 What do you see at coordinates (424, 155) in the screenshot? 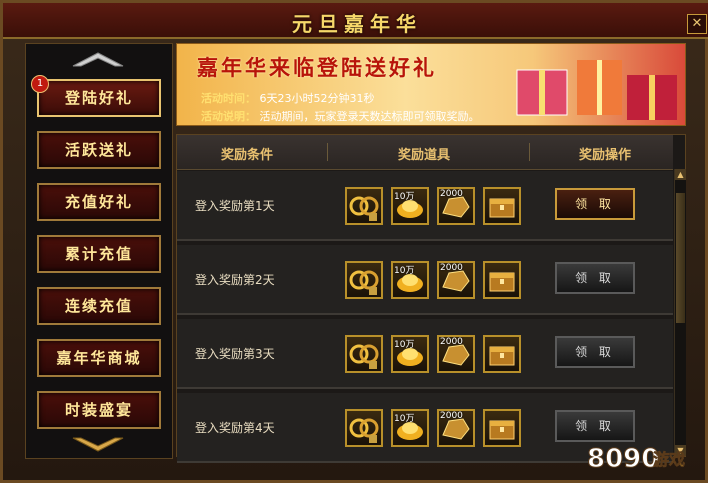
I see `header-items: 奖励道具` at bounding box center [424, 155].